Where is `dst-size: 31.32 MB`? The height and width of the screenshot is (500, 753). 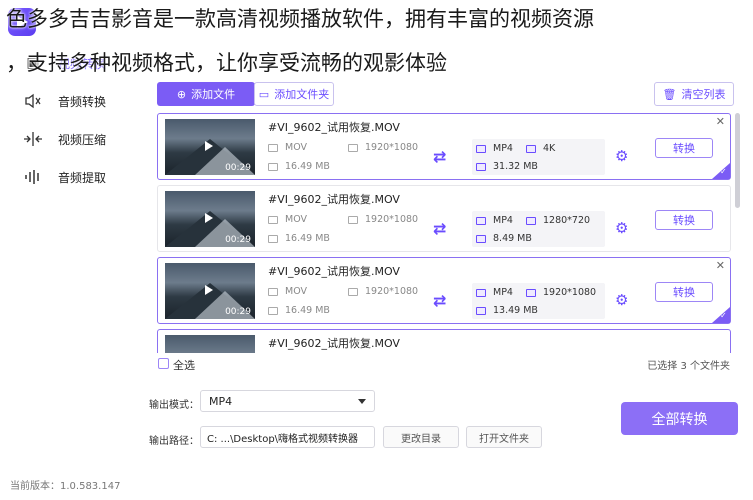
dst-size: 31.32 MB is located at coordinates (507, 166).